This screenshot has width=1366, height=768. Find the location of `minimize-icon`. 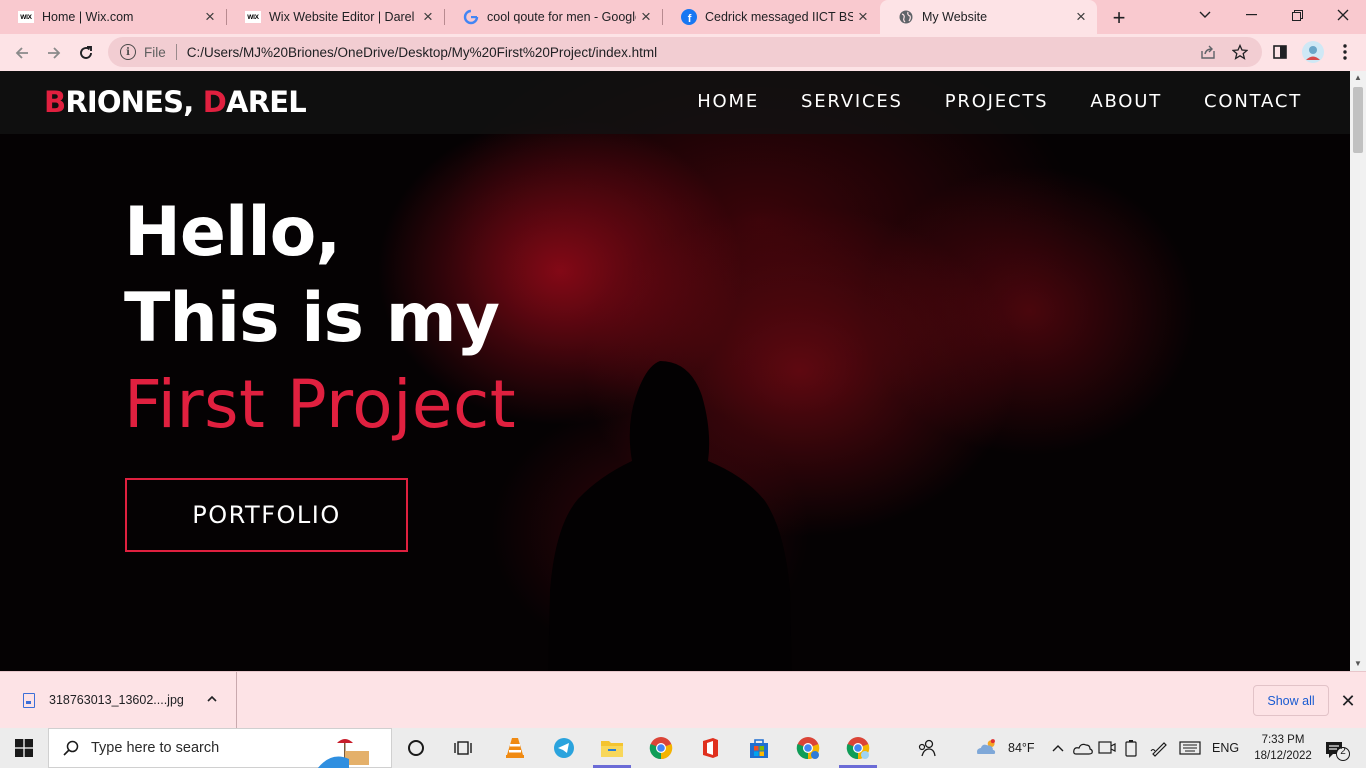

minimize-icon is located at coordinates (1251, 15).